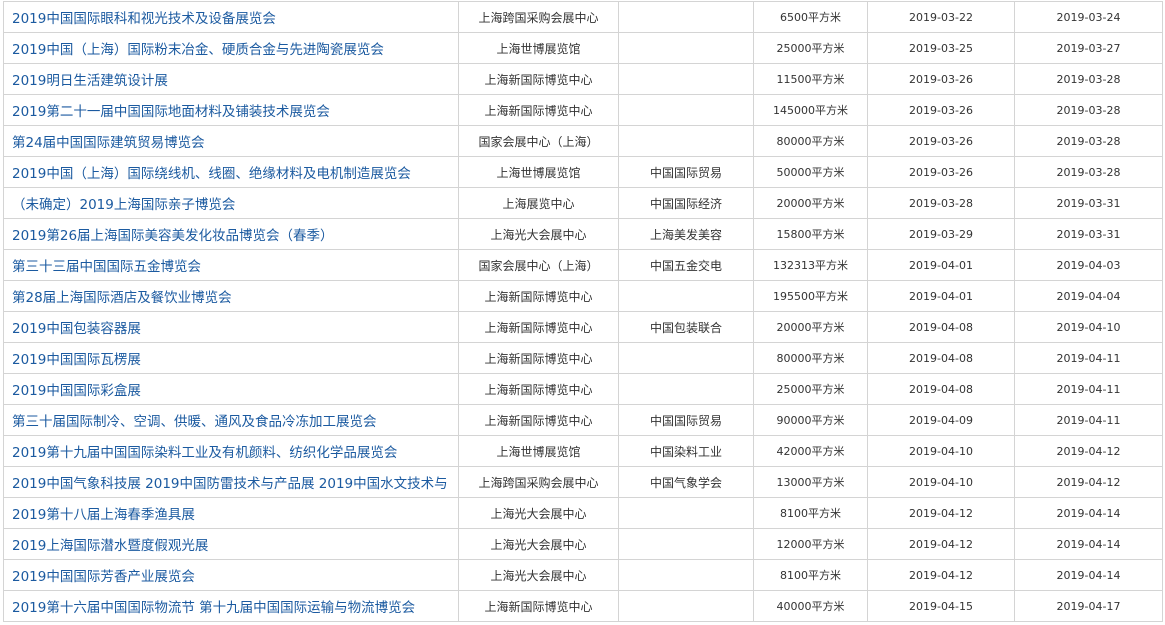 This screenshot has height=625, width=1165. Describe the element at coordinates (90, 81) in the screenshot. I see `exhibition-name-link: 2019明日生活建筑设计展` at that location.